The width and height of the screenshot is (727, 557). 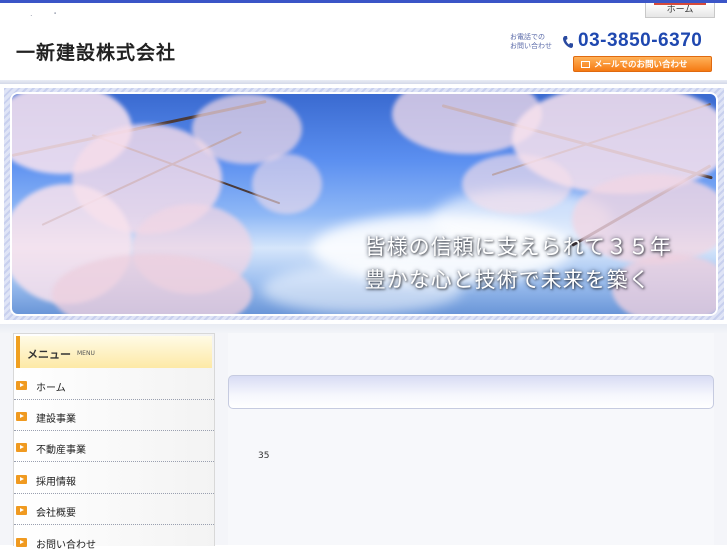 What do you see at coordinates (680, 10) in the screenshot?
I see `home-tab: ホーム` at bounding box center [680, 10].